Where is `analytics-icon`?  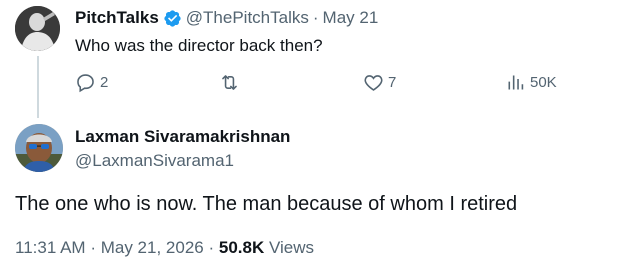 analytics-icon is located at coordinates (516, 82).